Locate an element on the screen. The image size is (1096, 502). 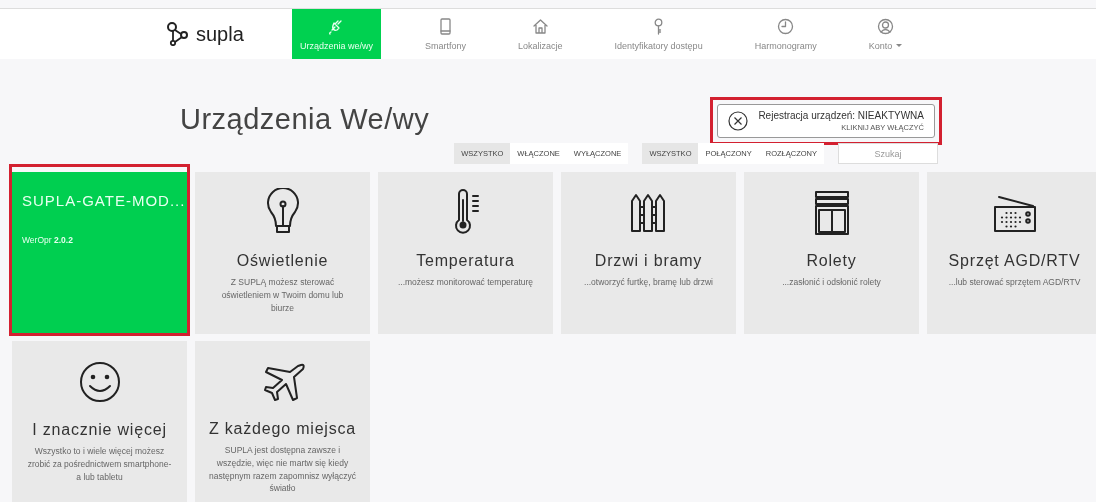
card-description: Wszystko to i wiele więcej możesz zrobić za pośrednictwem smartphone-a lub tabletu is located at coordinates (99, 464).